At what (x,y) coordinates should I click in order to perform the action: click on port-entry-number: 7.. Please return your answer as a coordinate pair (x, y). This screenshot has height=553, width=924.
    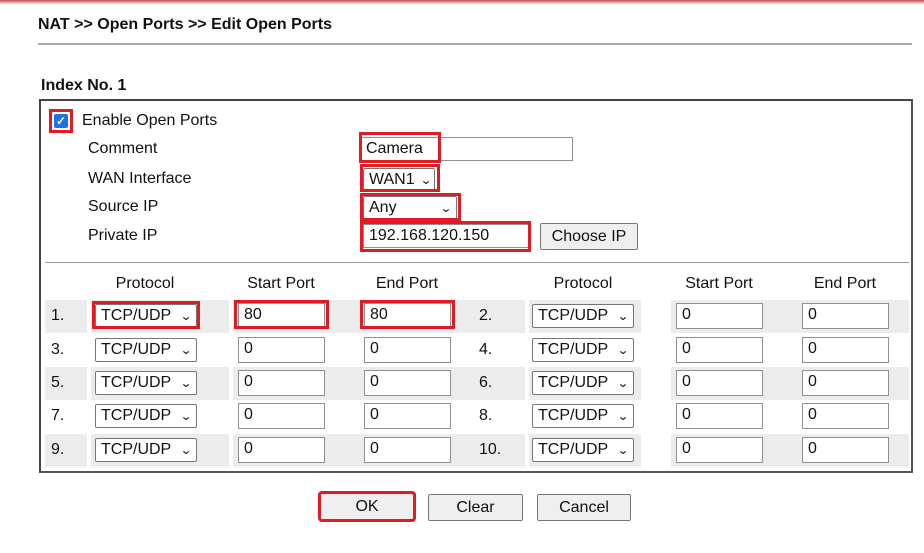
    Looking at the image, I should click on (58, 415).